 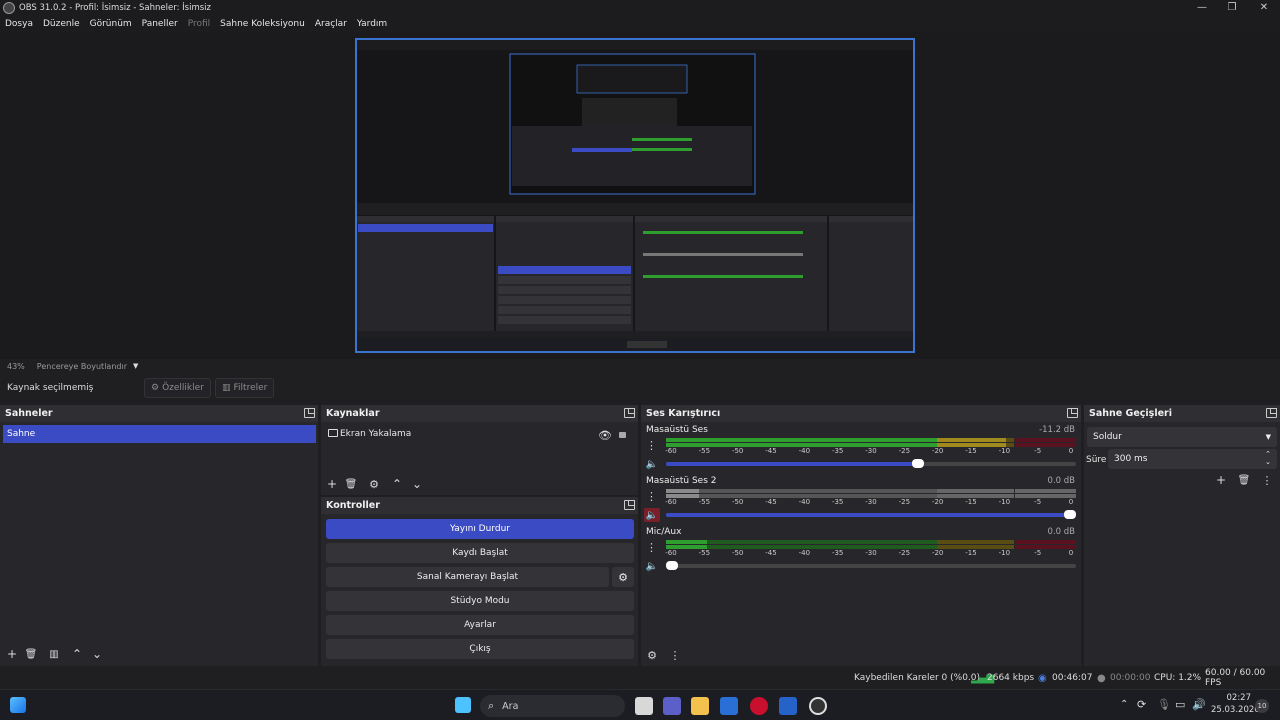 What do you see at coordinates (729, 706) in the screenshot?
I see `store-icon` at bounding box center [729, 706].